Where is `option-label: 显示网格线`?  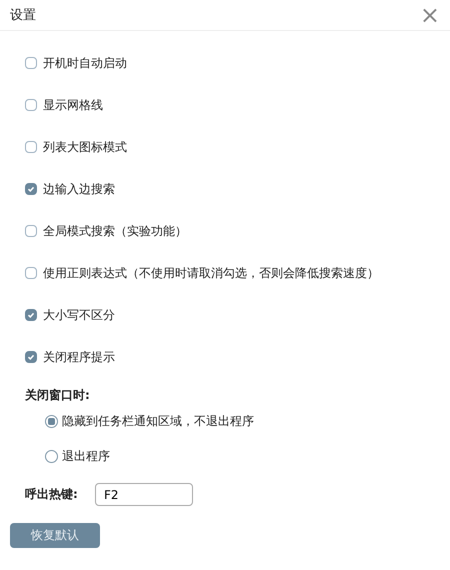
option-label: 显示网格线 is located at coordinates (73, 105).